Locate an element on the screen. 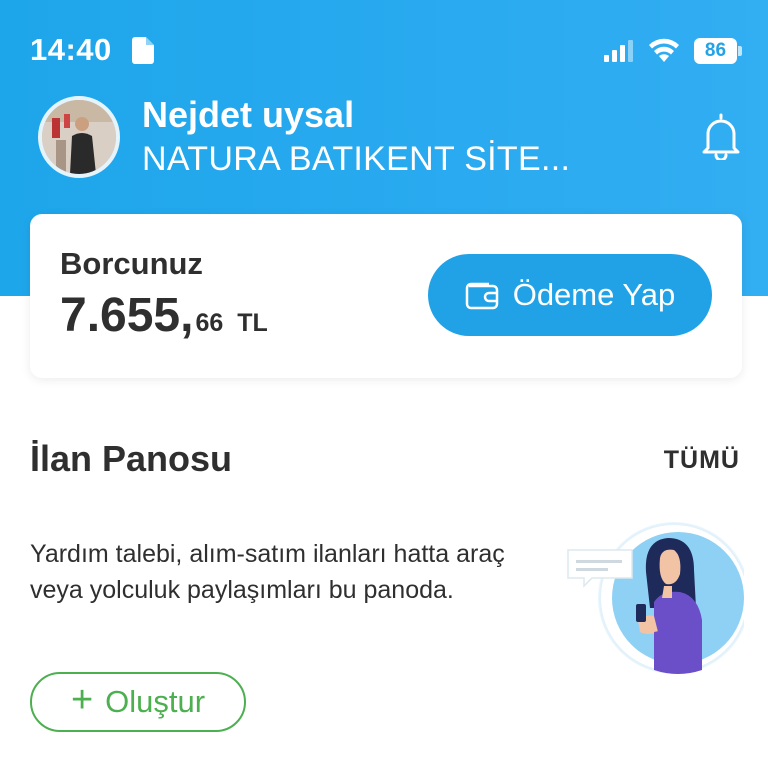  avatar is located at coordinates (79, 137).